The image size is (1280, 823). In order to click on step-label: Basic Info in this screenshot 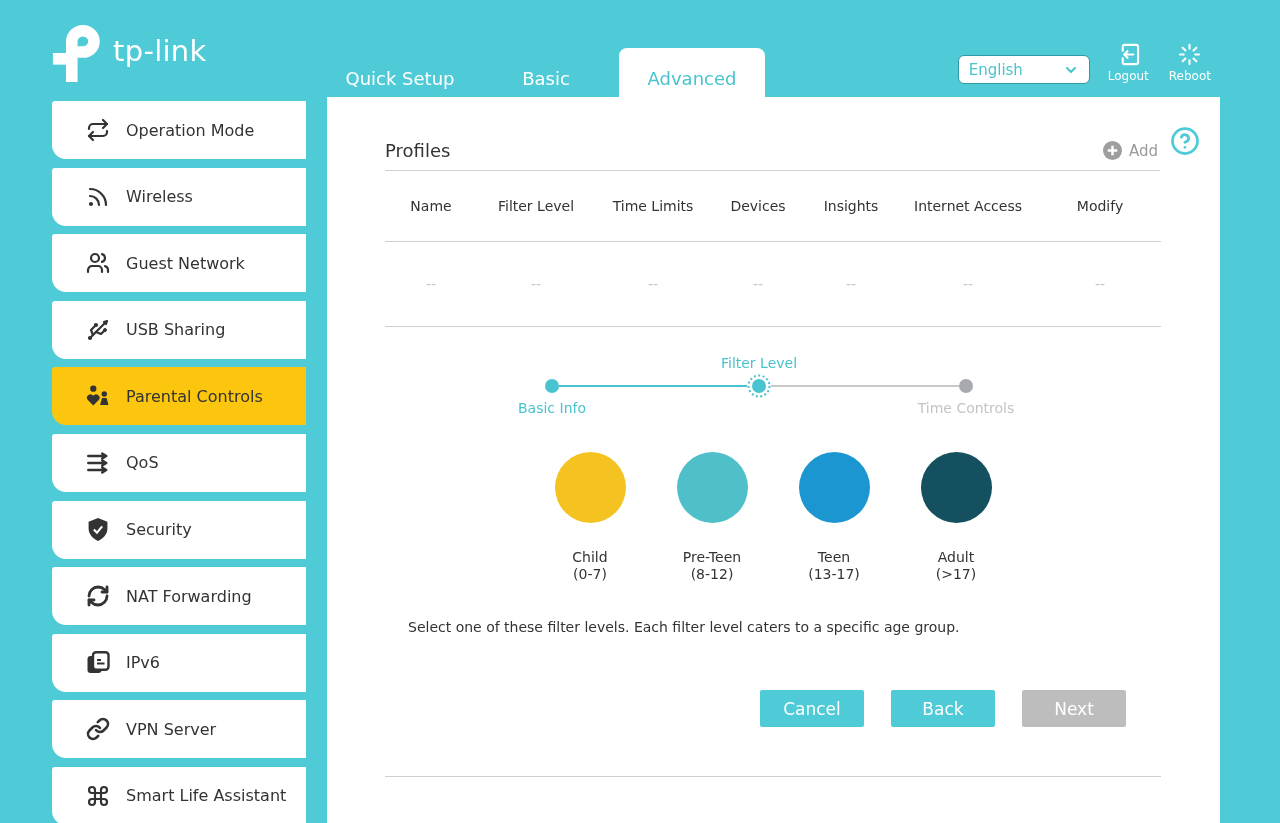, I will do `click(552, 408)`.